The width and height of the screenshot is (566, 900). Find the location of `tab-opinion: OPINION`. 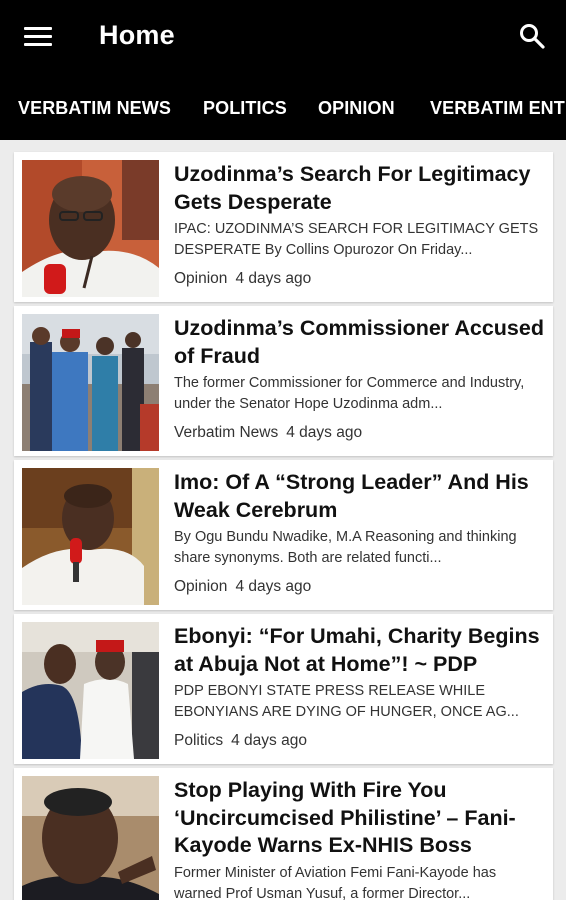

tab-opinion: OPINION is located at coordinates (356, 108).